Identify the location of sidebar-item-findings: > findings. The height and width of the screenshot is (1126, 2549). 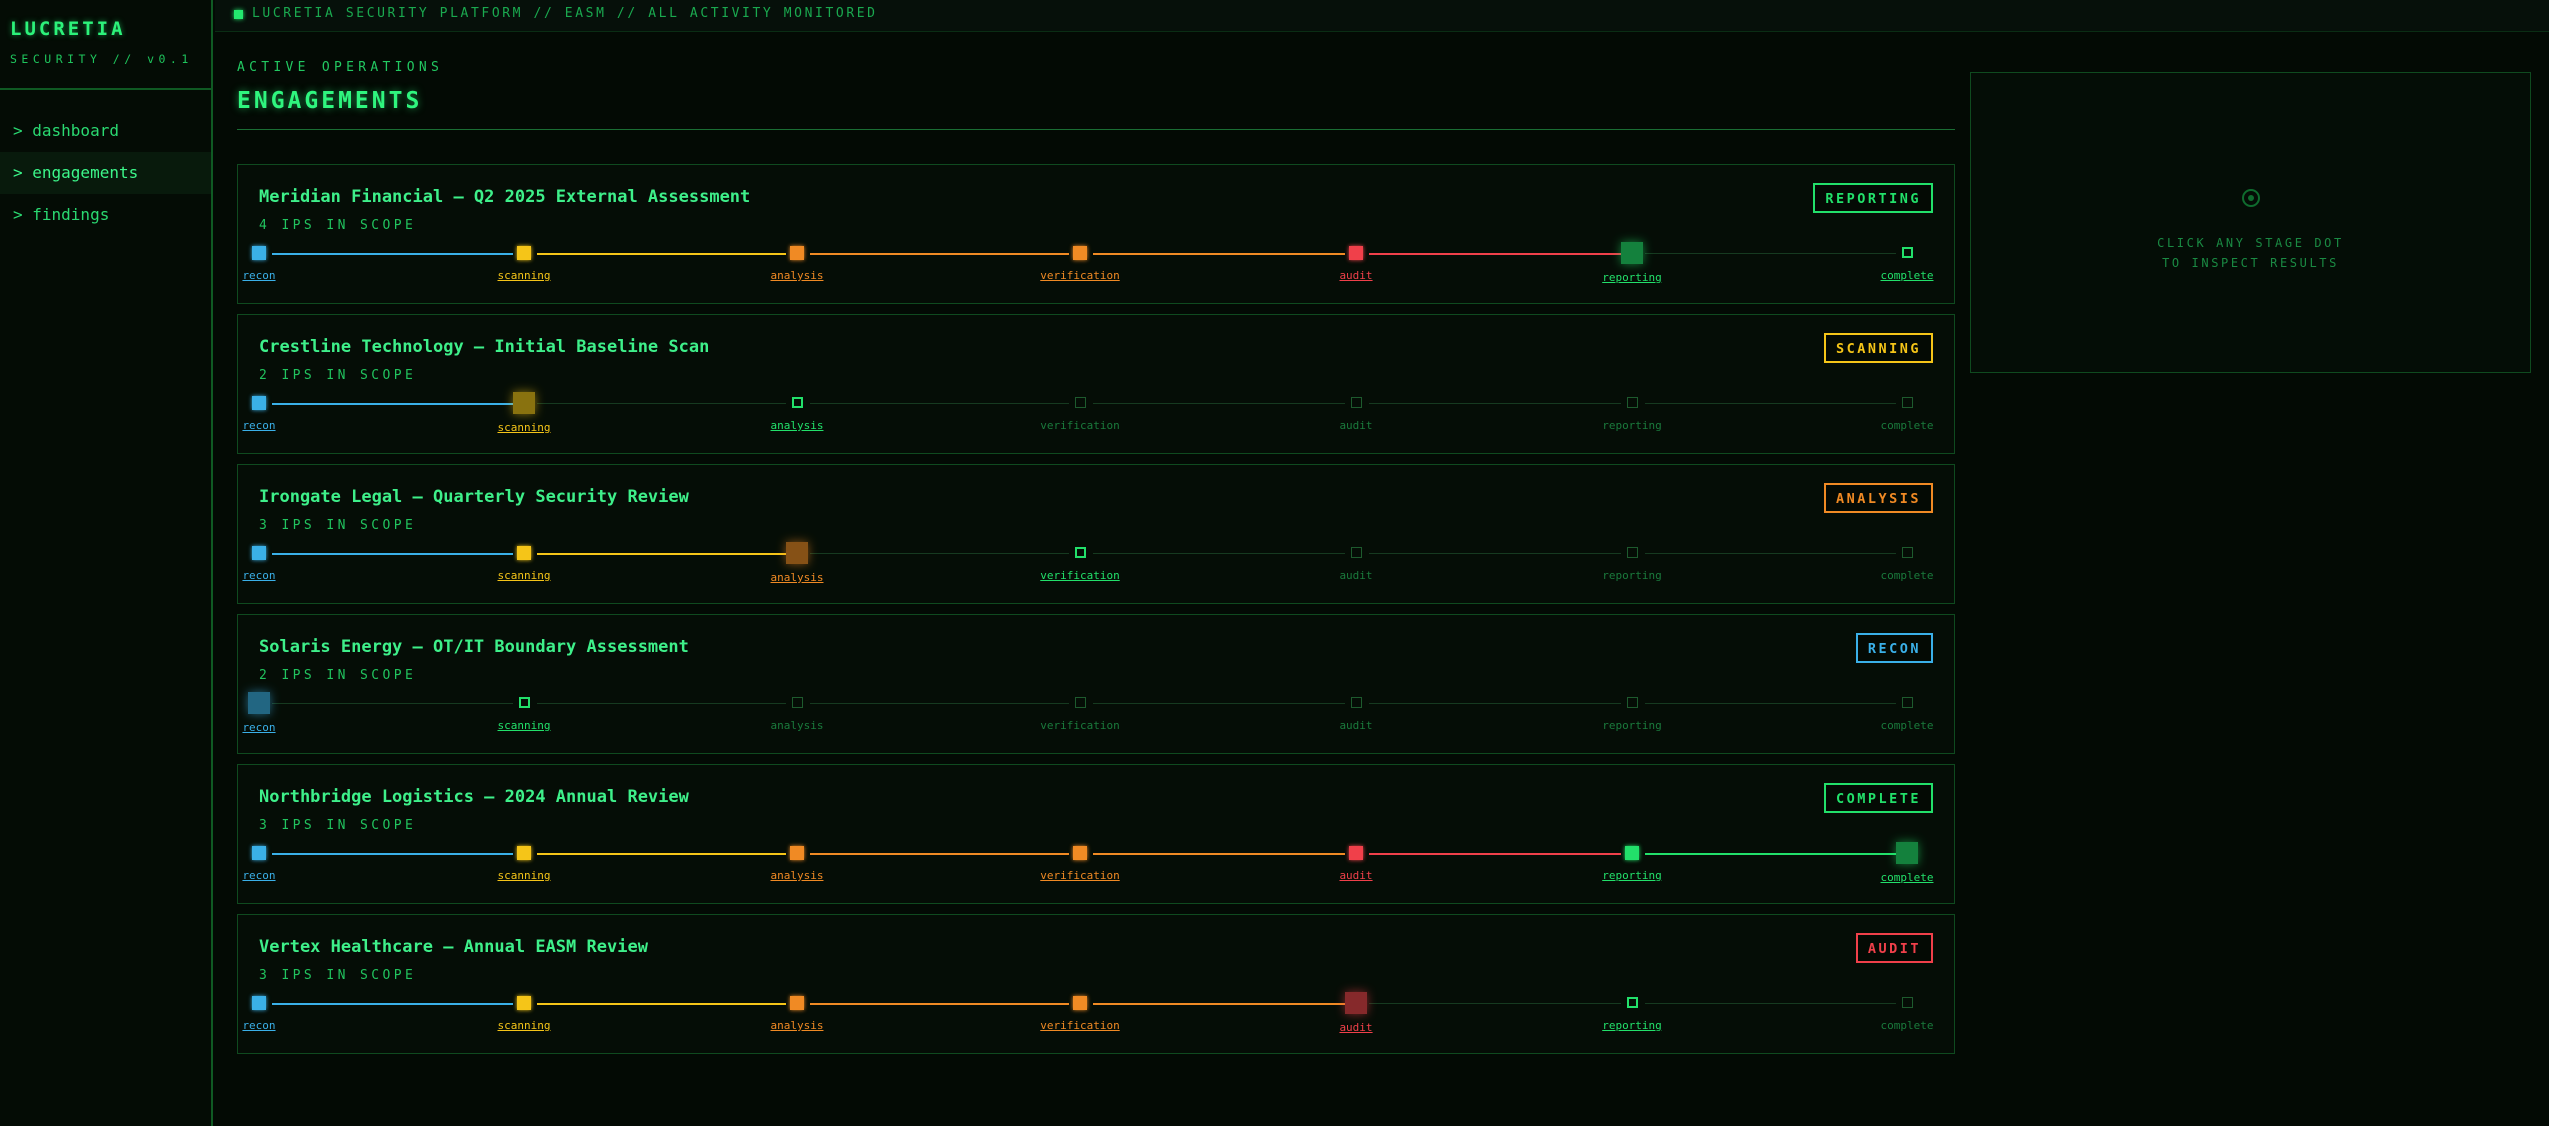
(105, 215).